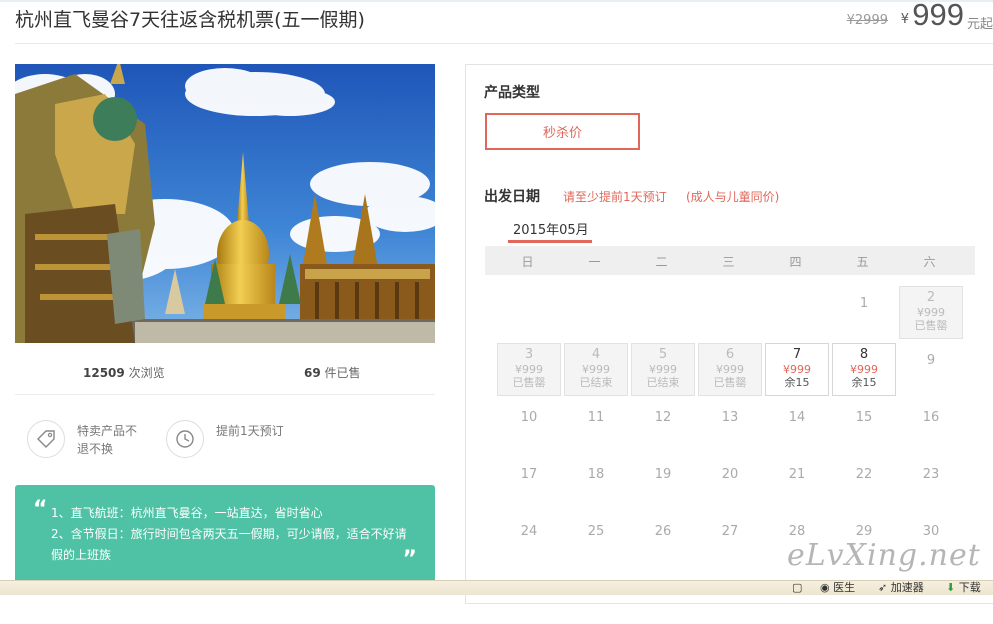  What do you see at coordinates (596, 540) in the screenshot?
I see `calendar-day-25: 25` at bounding box center [596, 540].